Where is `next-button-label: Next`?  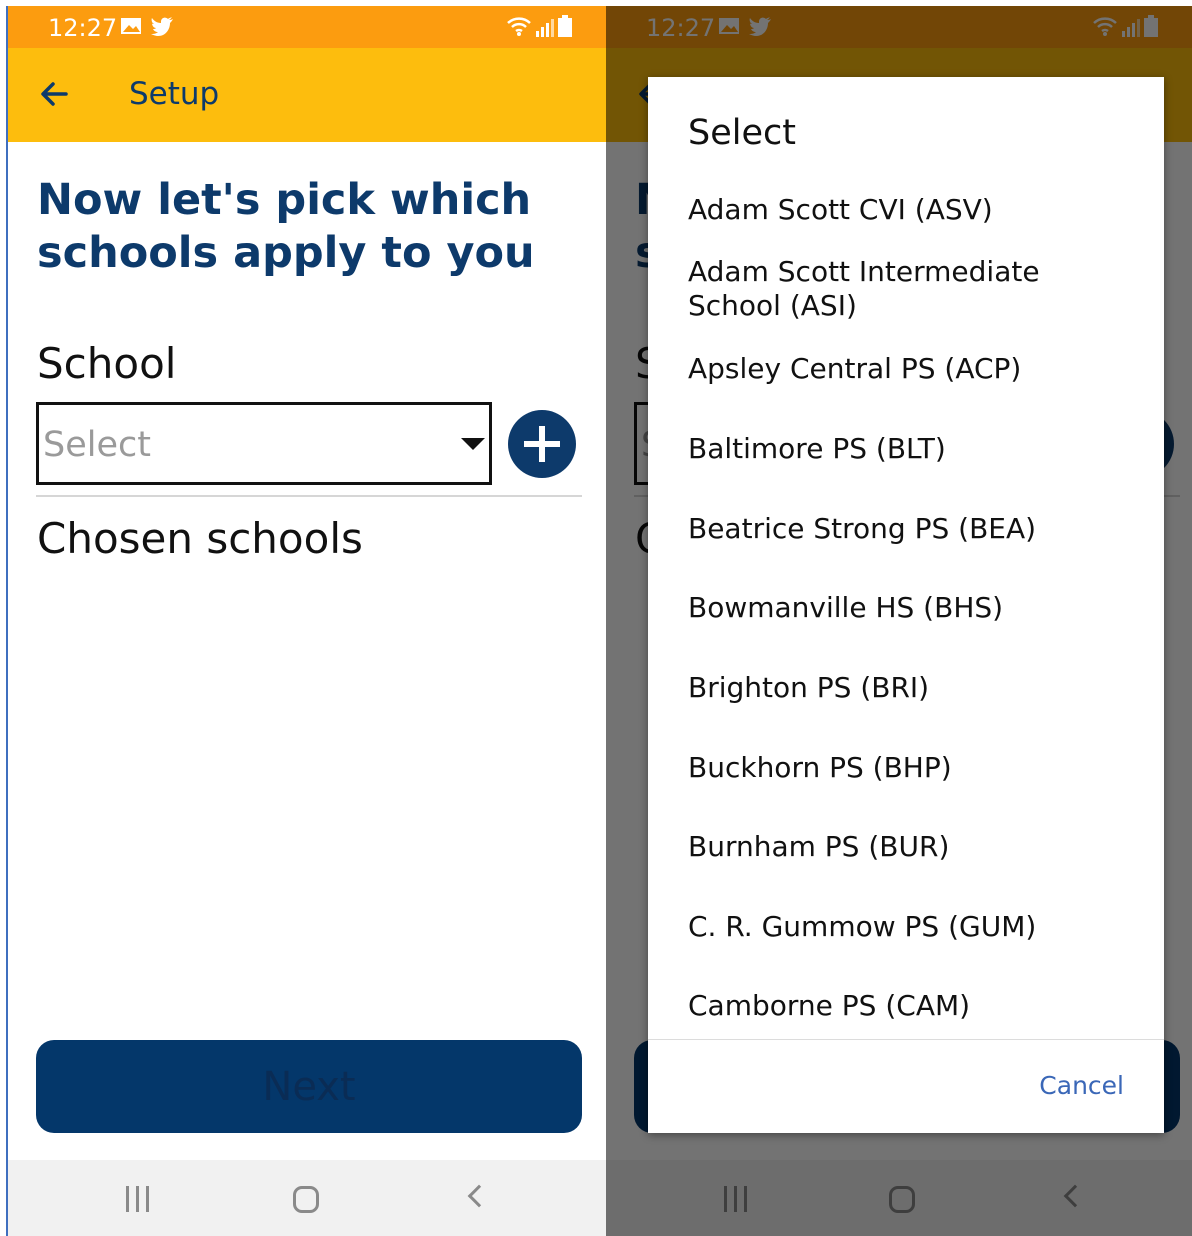
next-button-label: Next is located at coordinates (309, 1087).